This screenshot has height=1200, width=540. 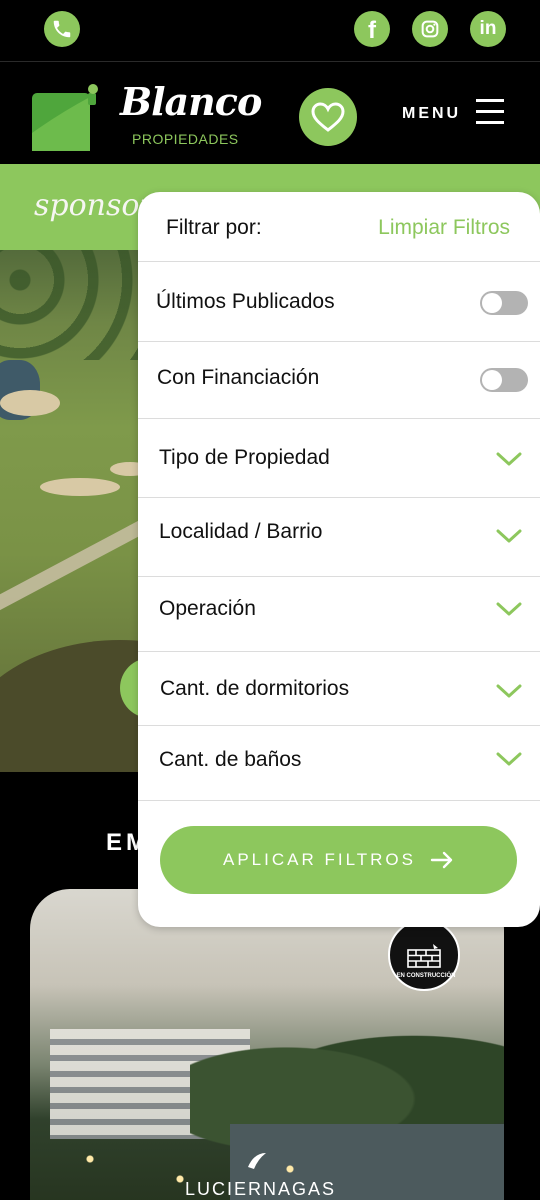 What do you see at coordinates (230, 759) in the screenshot?
I see `dropdown-label: Cant. de baños` at bounding box center [230, 759].